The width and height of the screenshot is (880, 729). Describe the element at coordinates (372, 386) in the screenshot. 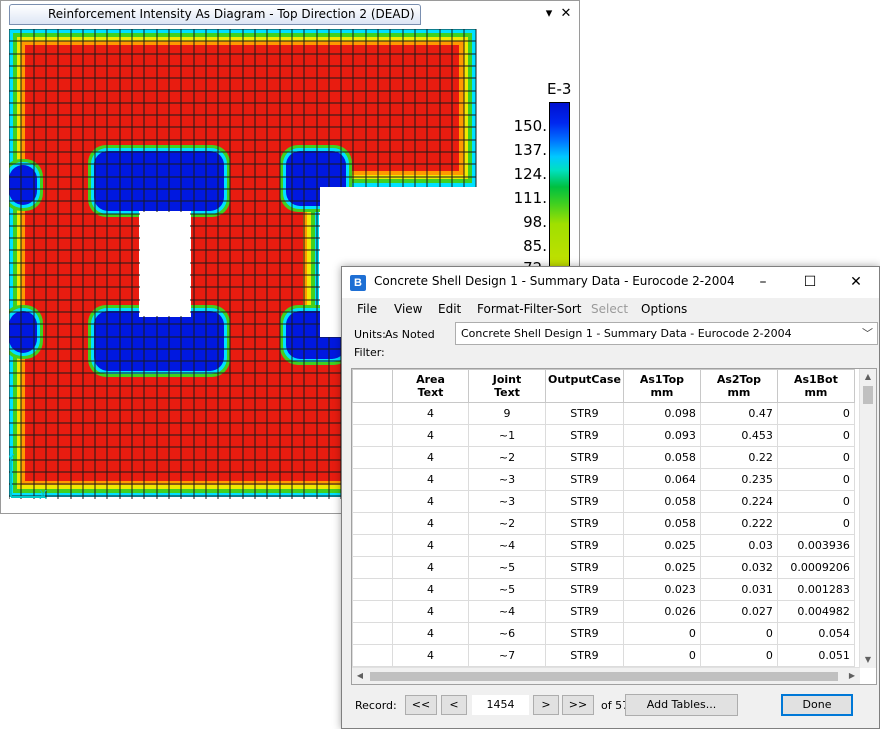

I see `row-selector-header` at that location.